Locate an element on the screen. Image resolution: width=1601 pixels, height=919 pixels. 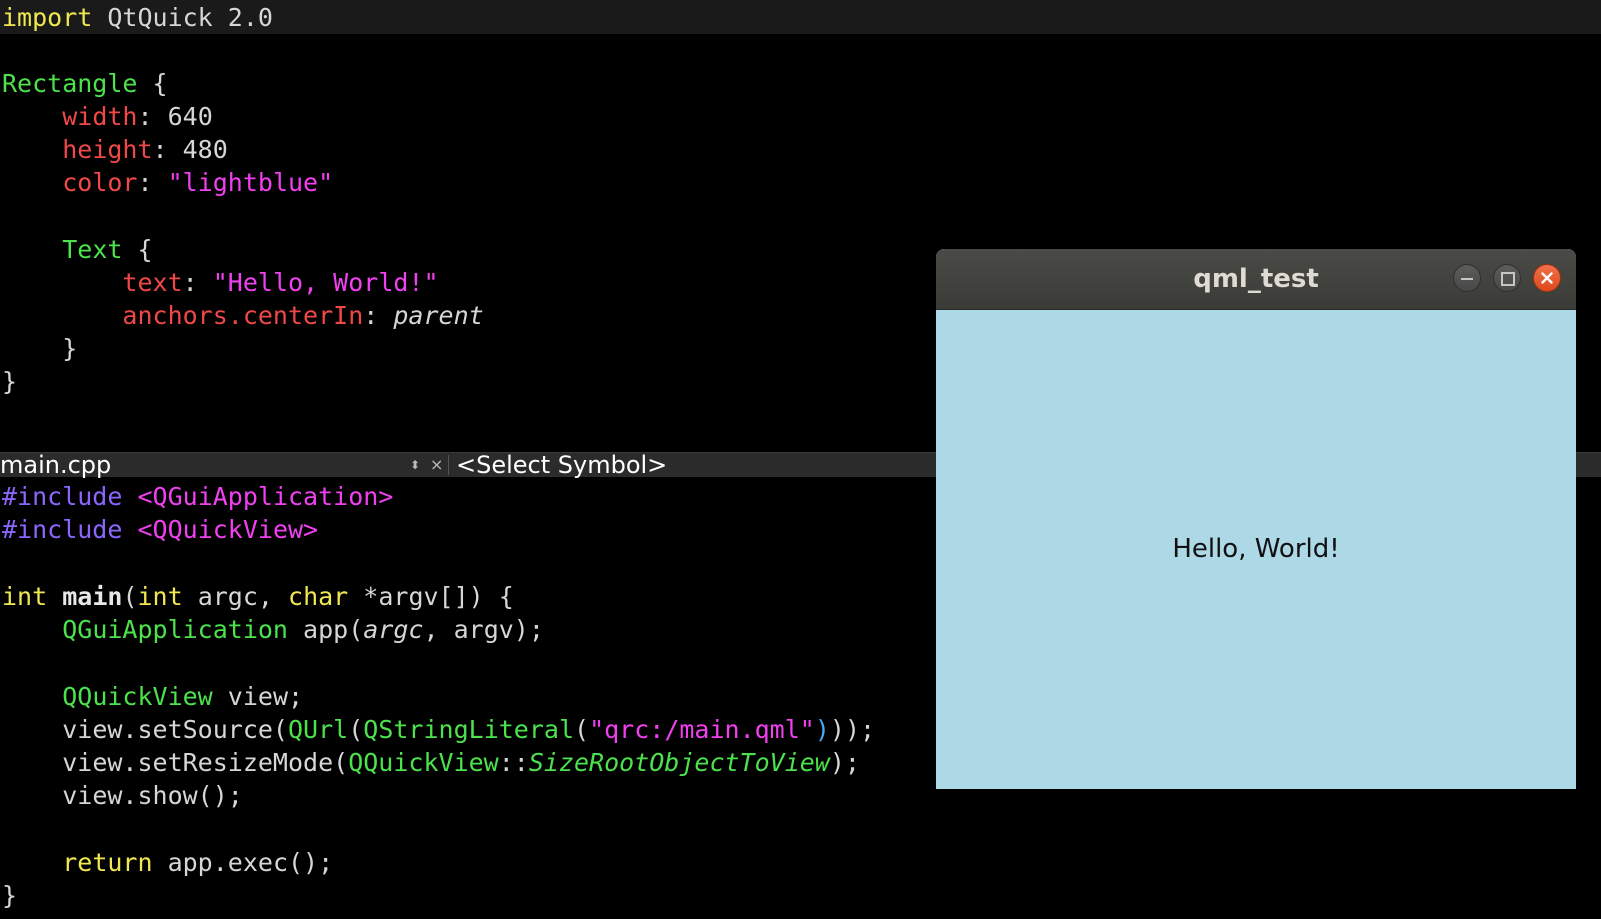
code-line-10: anchors.centerIn: parent is located at coordinates (243, 315).